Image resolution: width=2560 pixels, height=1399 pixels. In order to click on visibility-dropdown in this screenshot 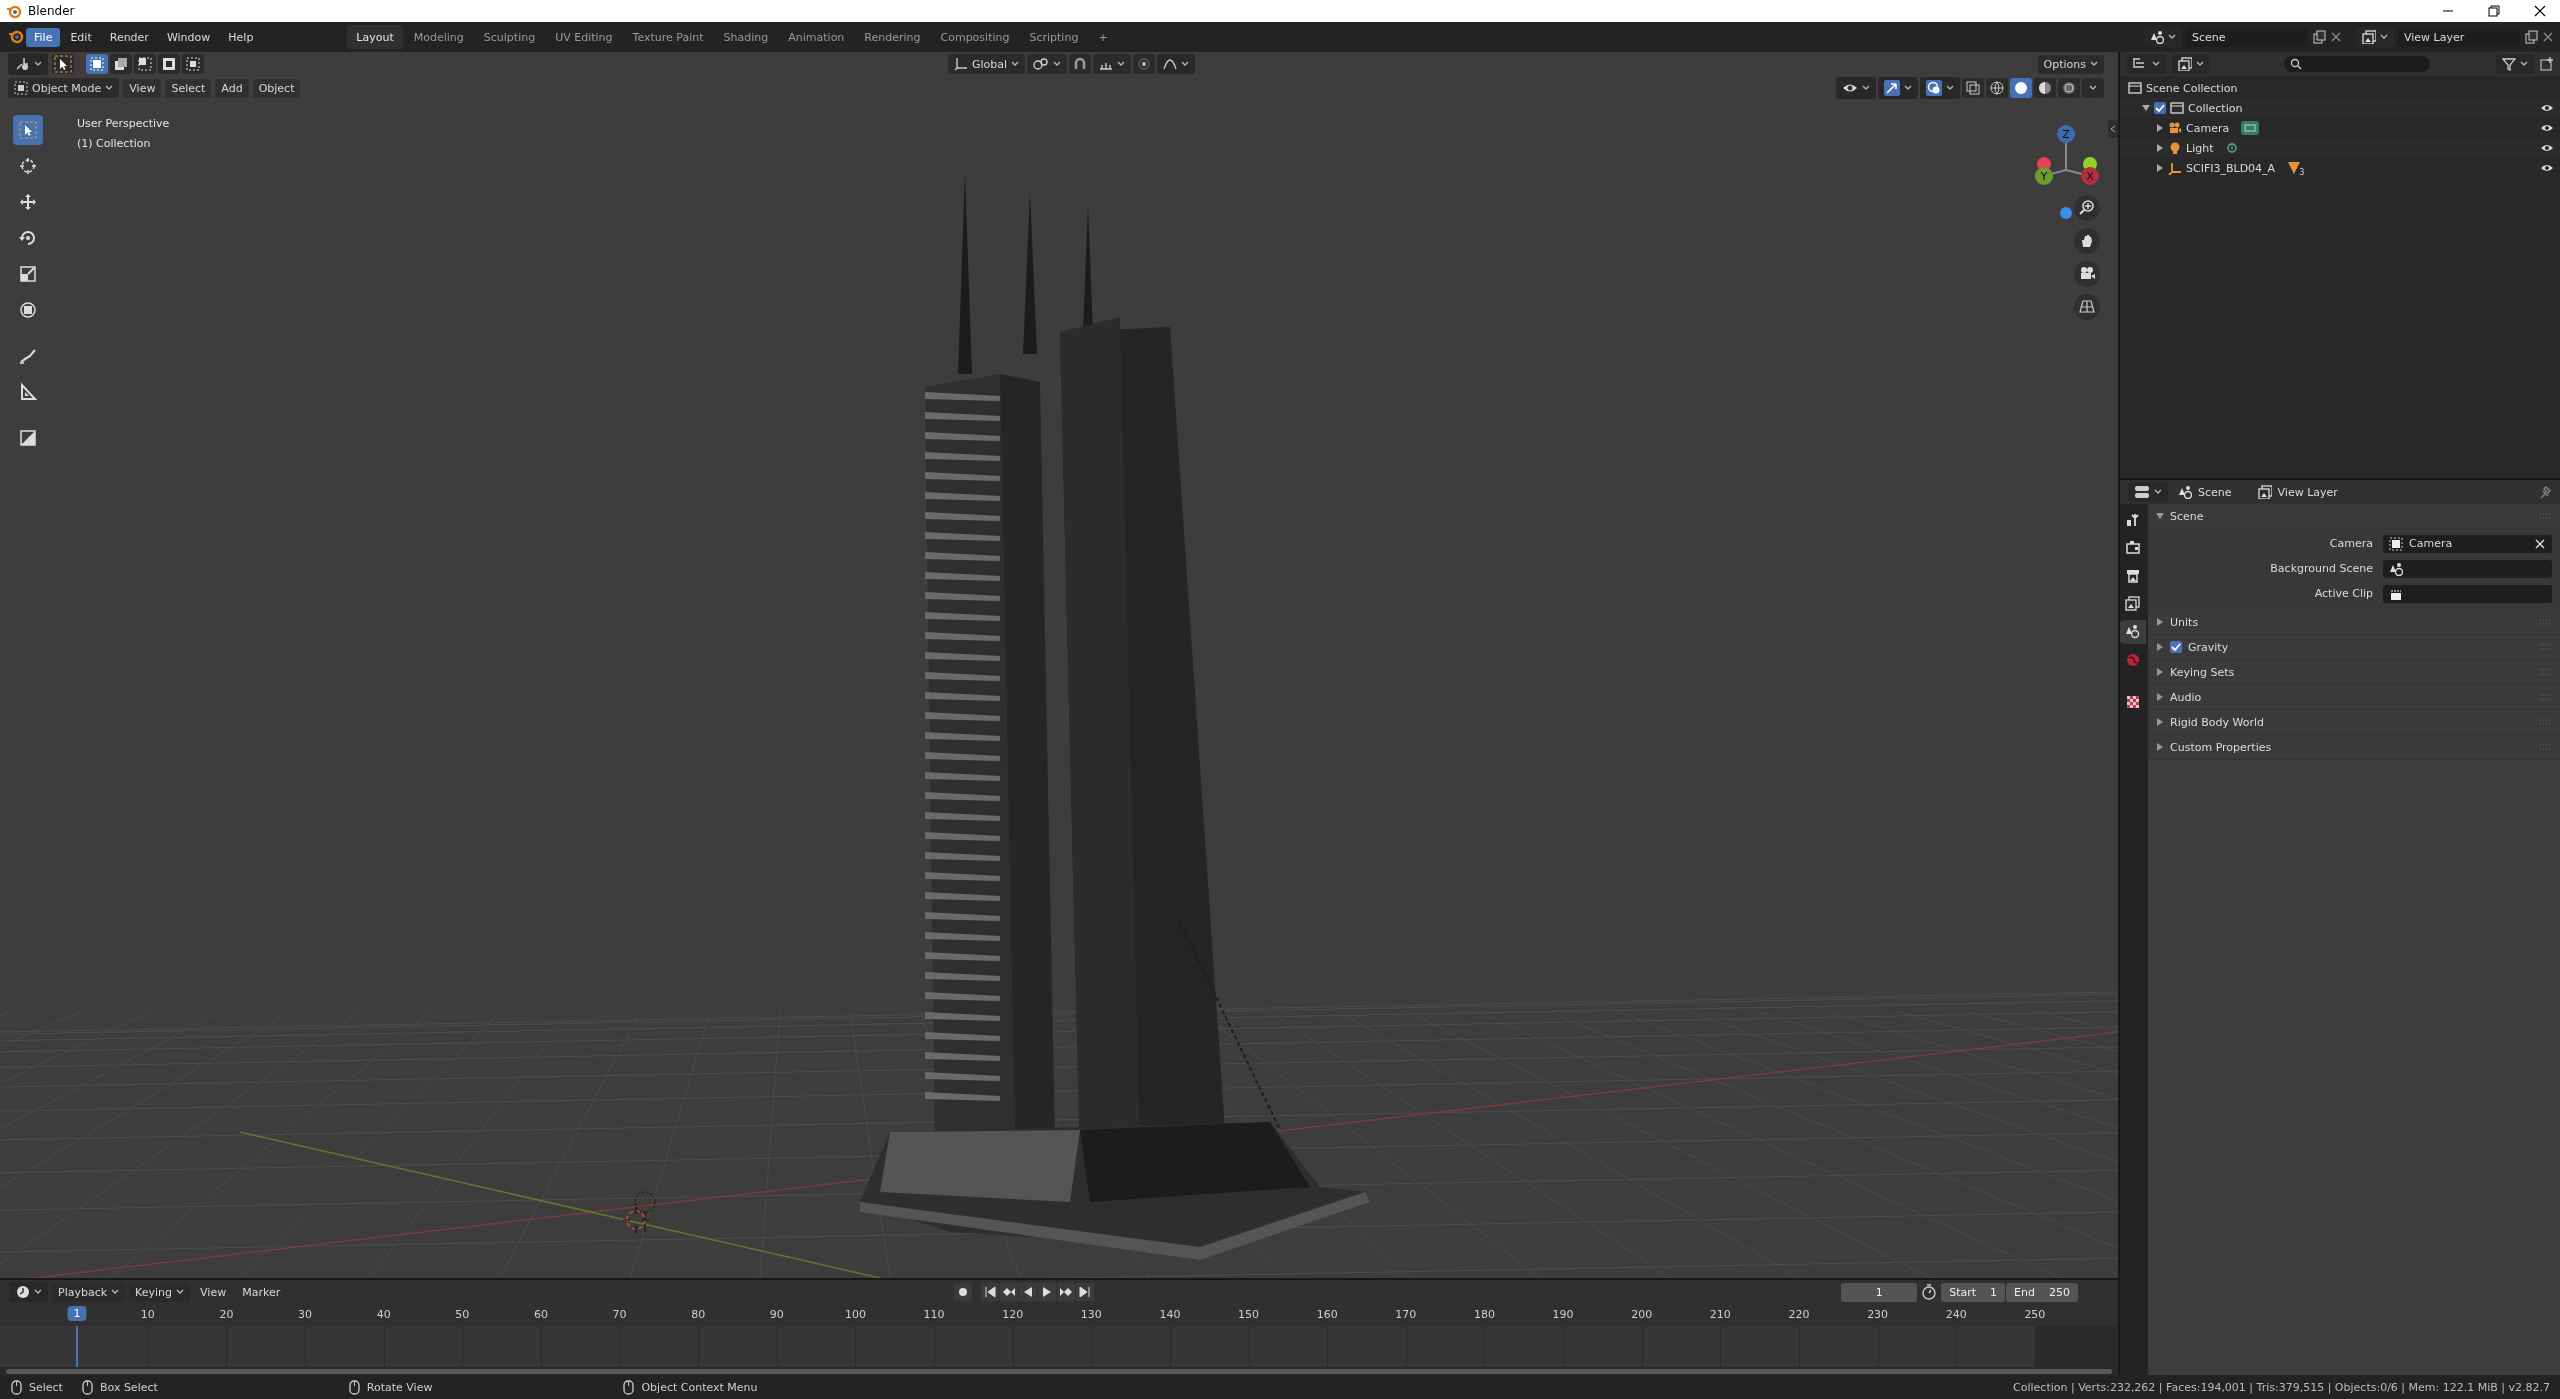, I will do `click(1856, 88)`.